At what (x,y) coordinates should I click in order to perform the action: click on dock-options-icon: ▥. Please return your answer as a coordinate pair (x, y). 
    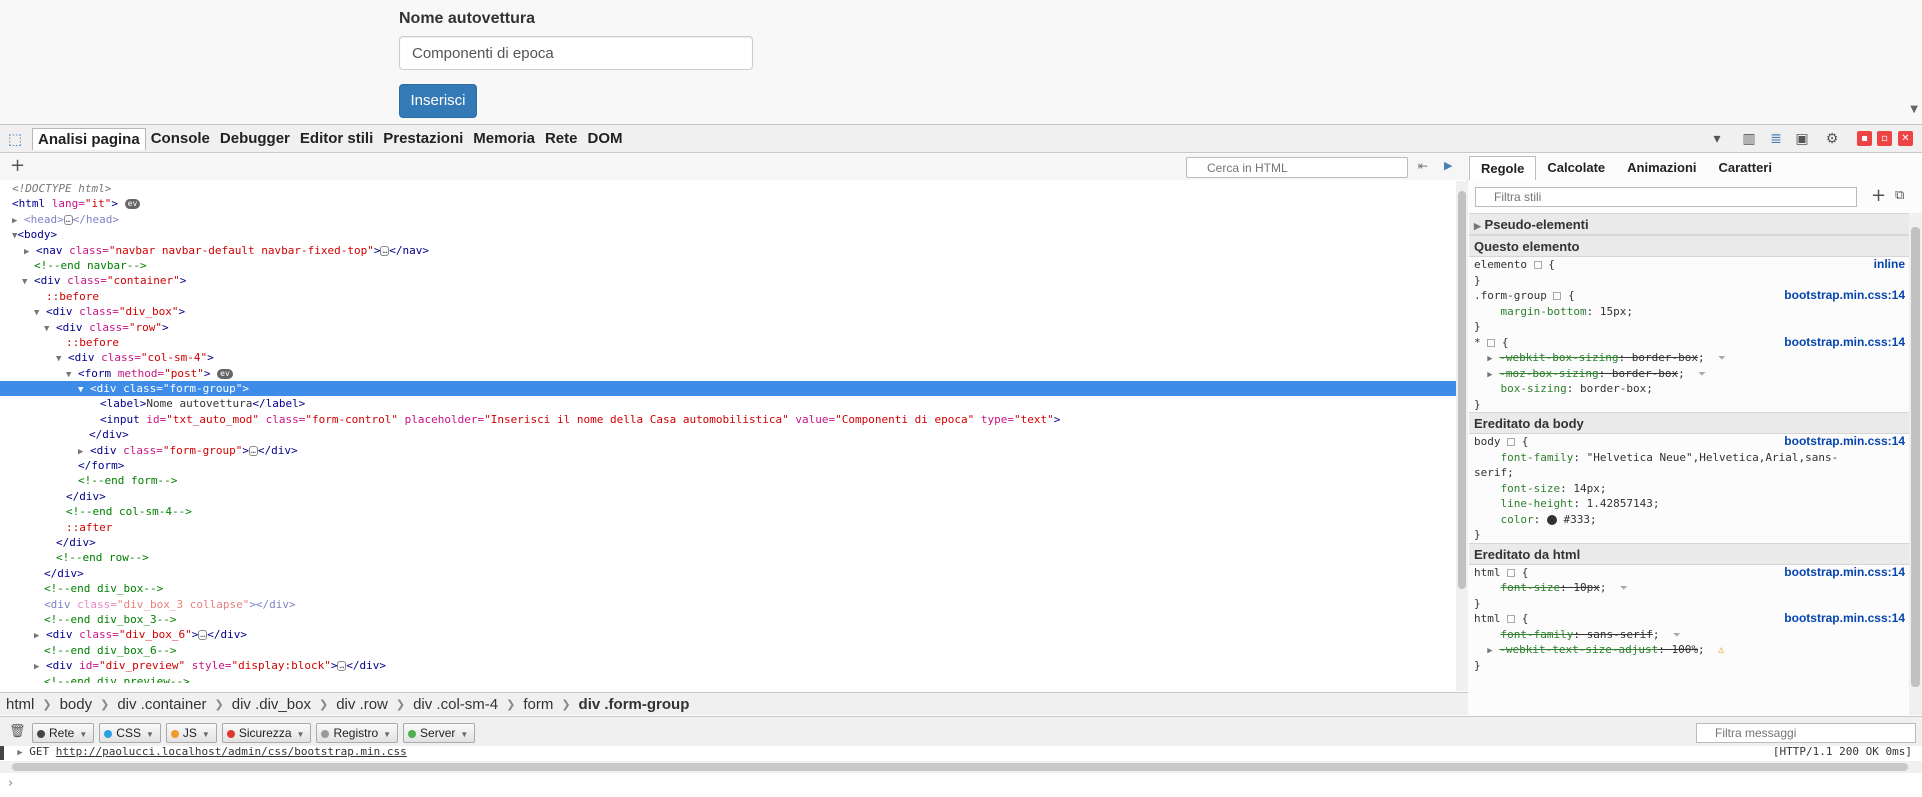
    Looking at the image, I should click on (1749, 139).